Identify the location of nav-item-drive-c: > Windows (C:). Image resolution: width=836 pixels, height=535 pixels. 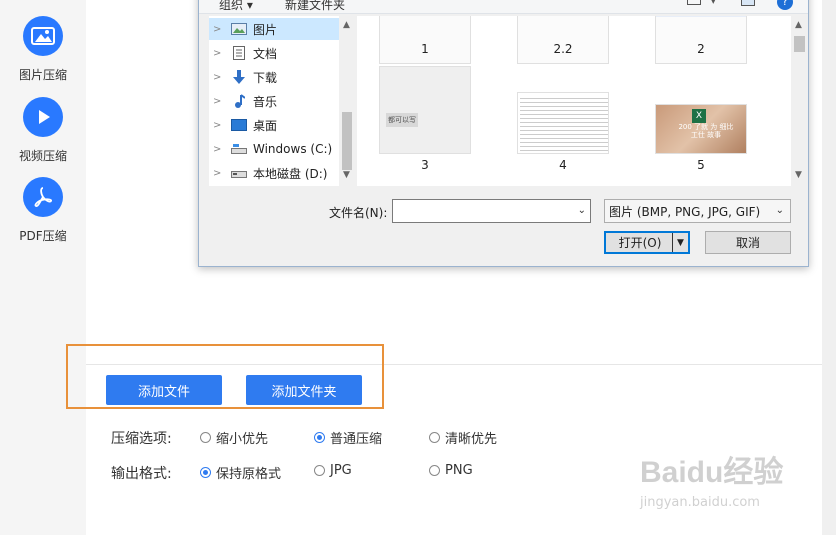
(279, 149).